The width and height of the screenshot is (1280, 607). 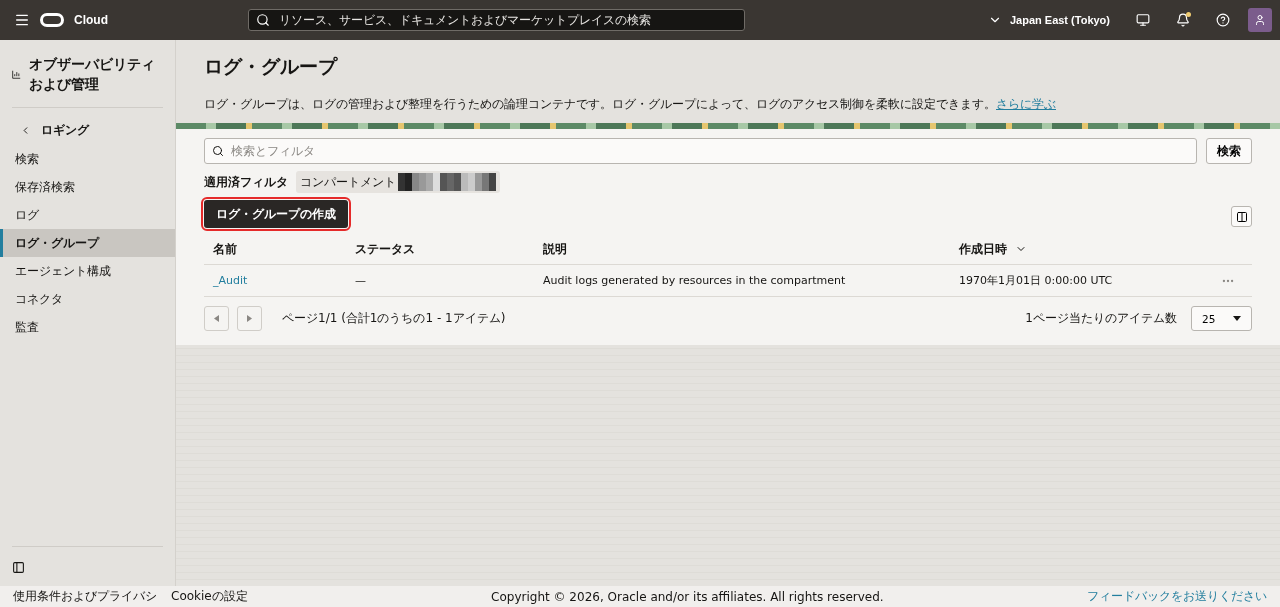 I want to click on column-header: 作成日時, so click(x=1081, y=249).